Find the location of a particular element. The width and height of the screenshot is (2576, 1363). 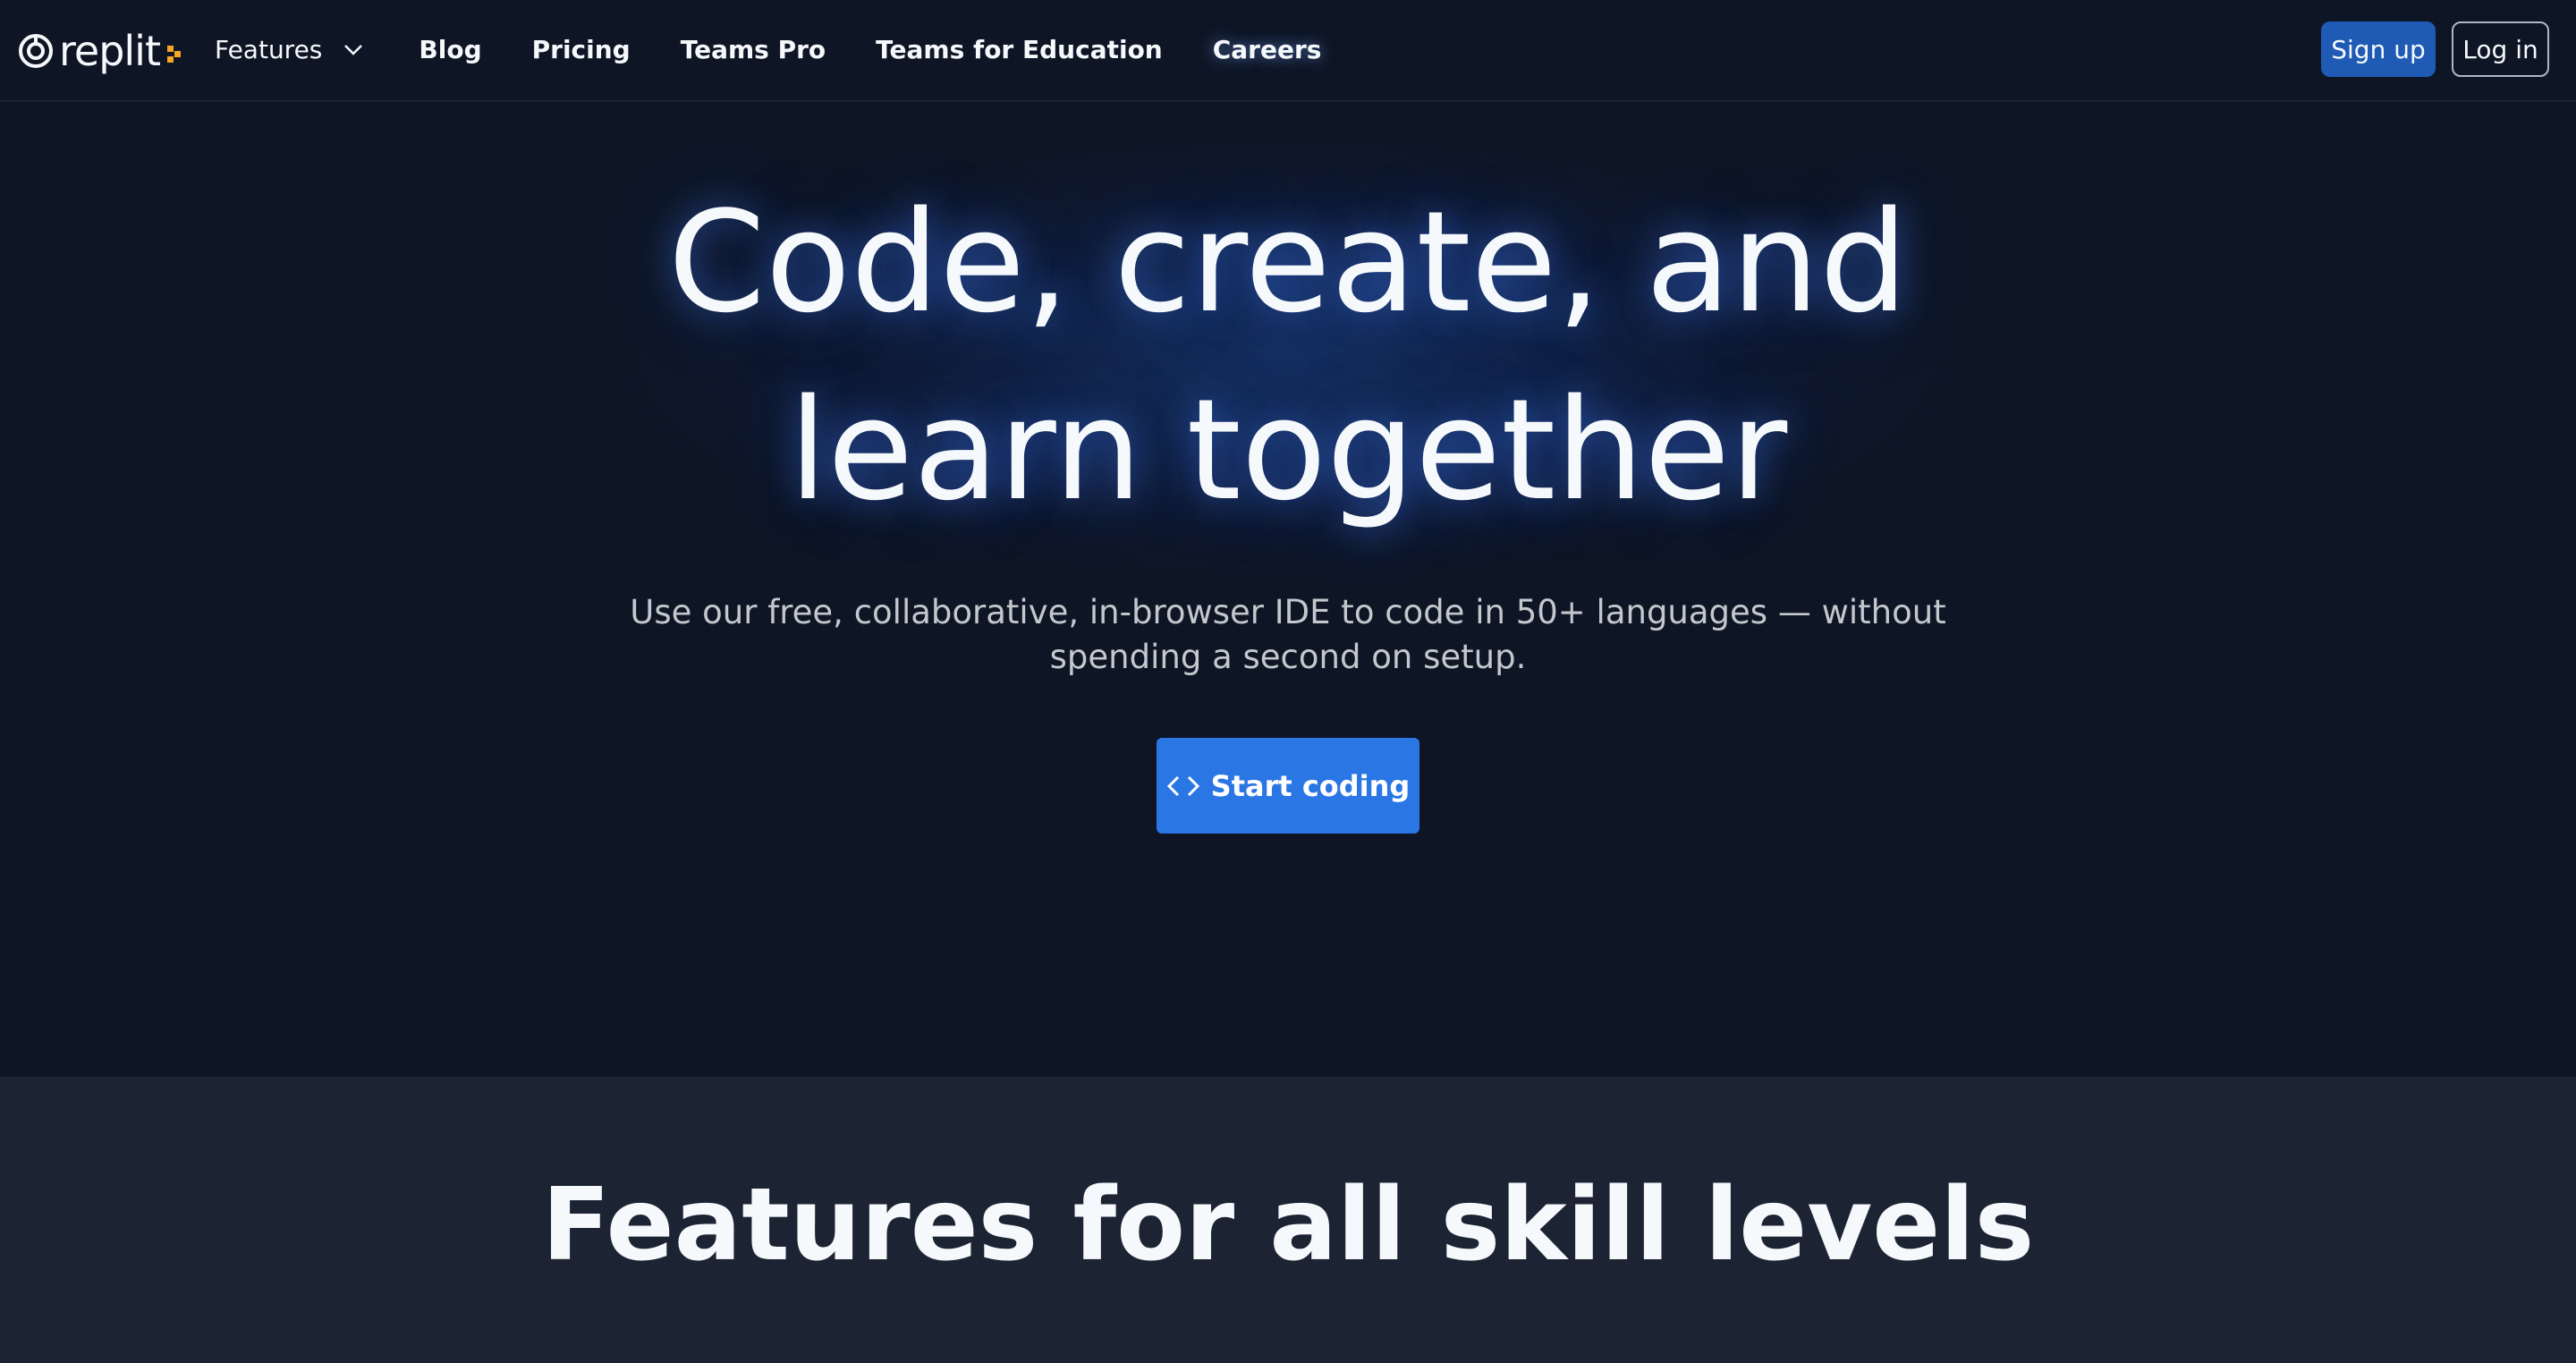

nav-item-careers: Careers is located at coordinates (1267, 50).